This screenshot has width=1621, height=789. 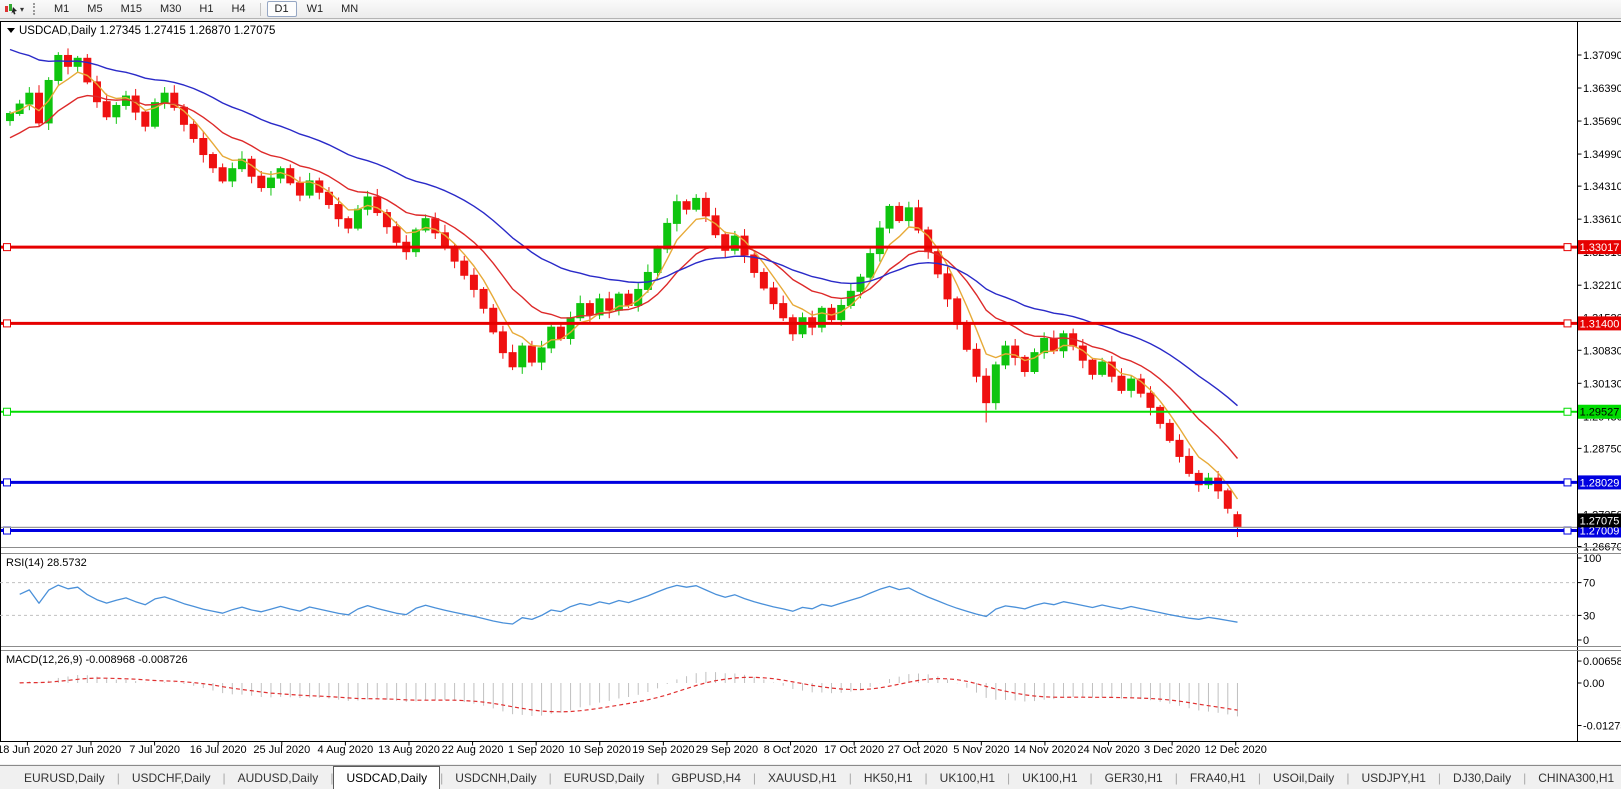 I want to click on date-axis-label: 12 Dec 2020, so click(x=1236, y=750).